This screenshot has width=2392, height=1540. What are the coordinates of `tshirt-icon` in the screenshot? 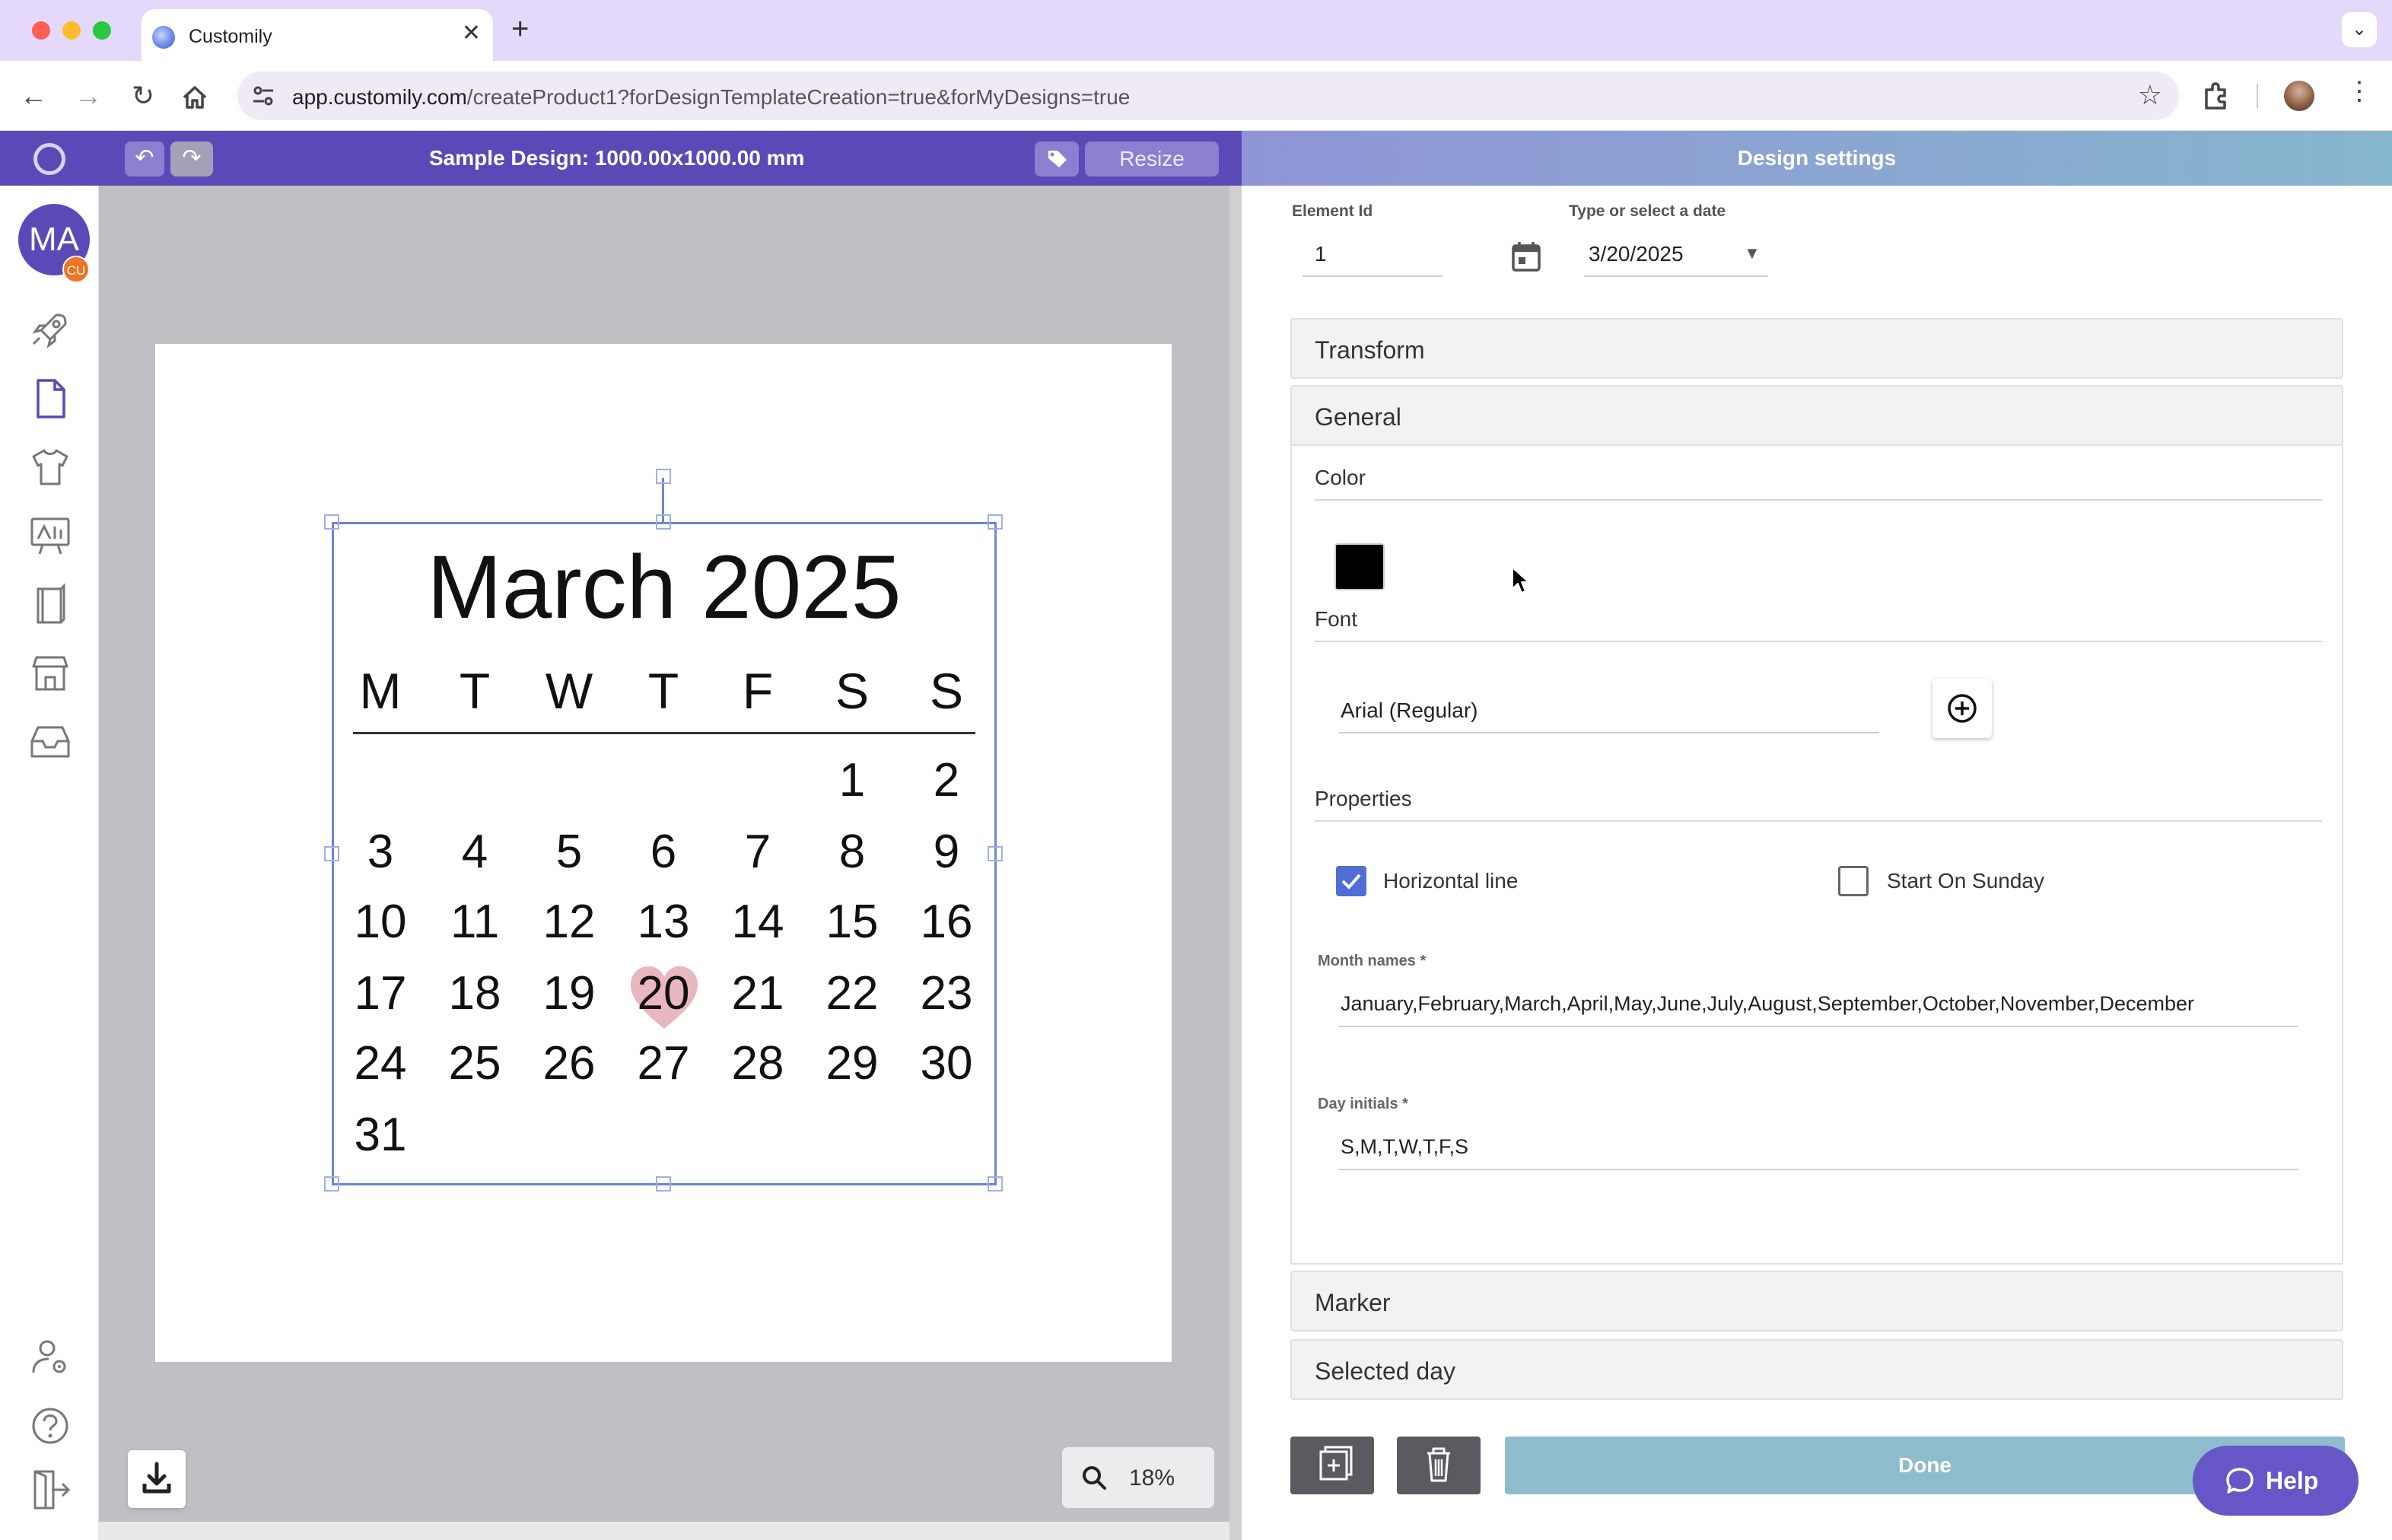 It's located at (50, 467).